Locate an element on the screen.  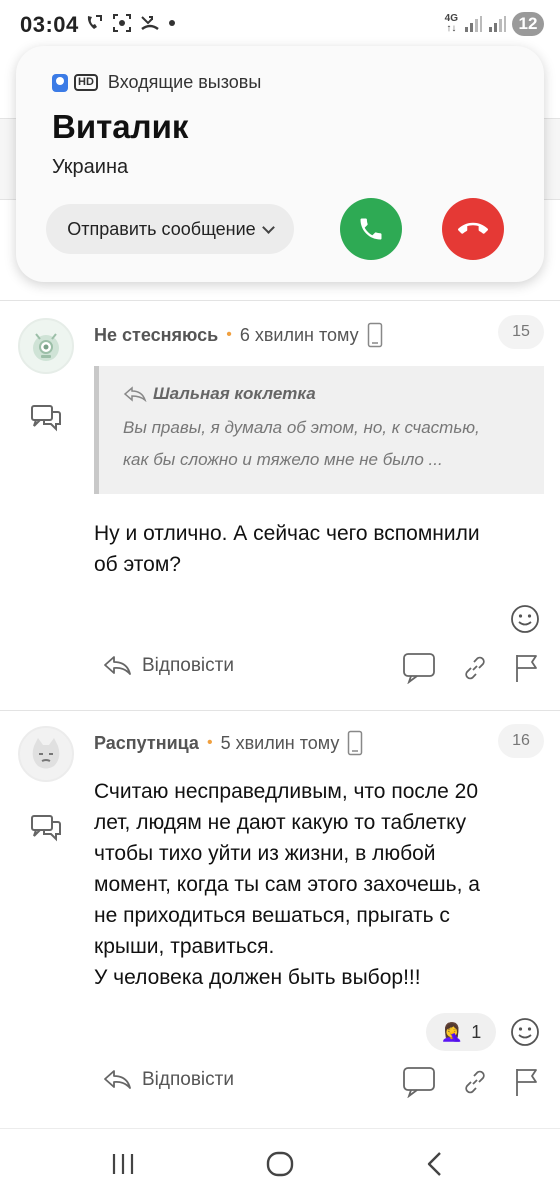
battery-icon: 12 is located at coordinates (528, 24).